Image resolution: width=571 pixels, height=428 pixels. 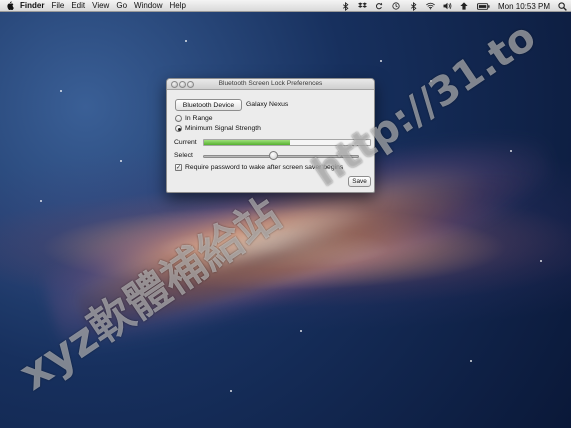 I want to click on menu-go: Go, so click(x=121, y=5).